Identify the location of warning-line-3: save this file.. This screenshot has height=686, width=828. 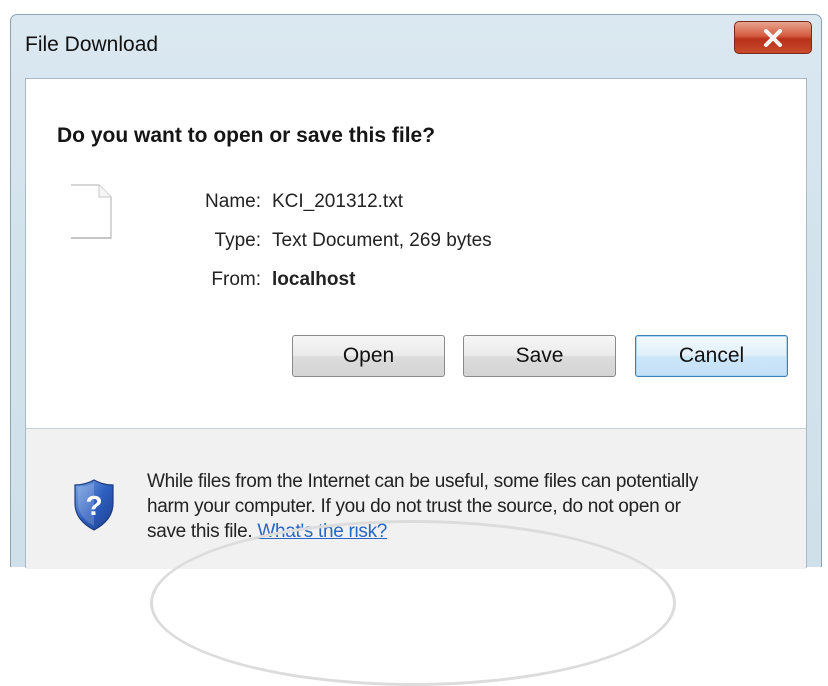
(200, 531).